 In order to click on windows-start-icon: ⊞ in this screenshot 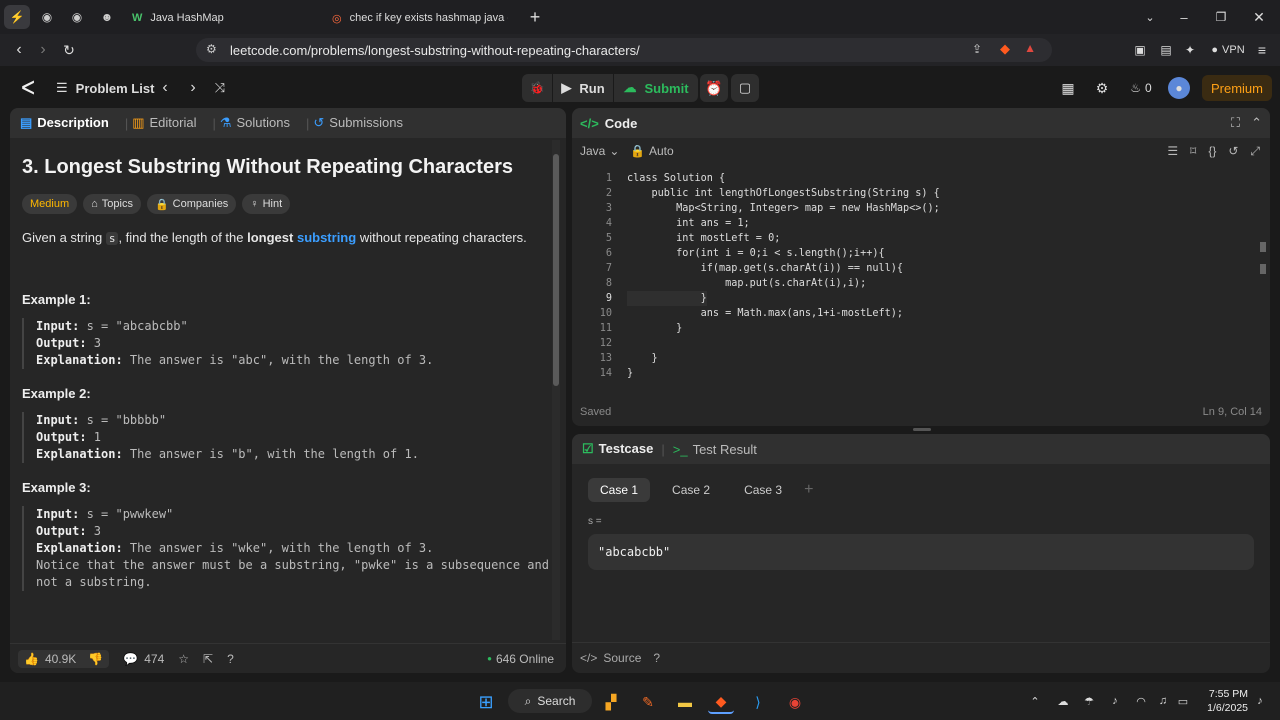, I will do `click(486, 702)`.